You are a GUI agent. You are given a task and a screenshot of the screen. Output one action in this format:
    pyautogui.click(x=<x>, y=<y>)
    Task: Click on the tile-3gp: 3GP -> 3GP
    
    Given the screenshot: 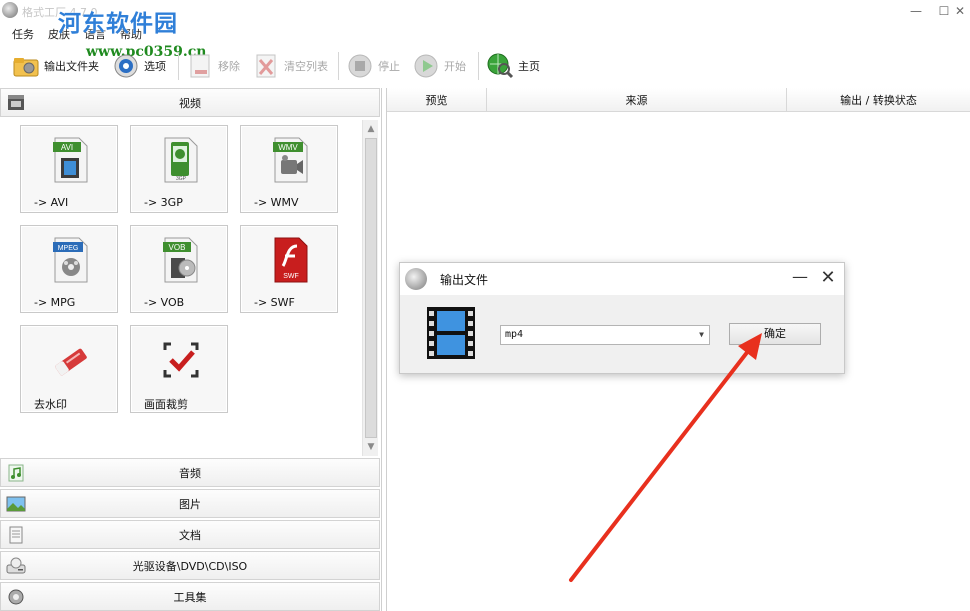 What is the action you would take?
    pyautogui.click(x=179, y=169)
    